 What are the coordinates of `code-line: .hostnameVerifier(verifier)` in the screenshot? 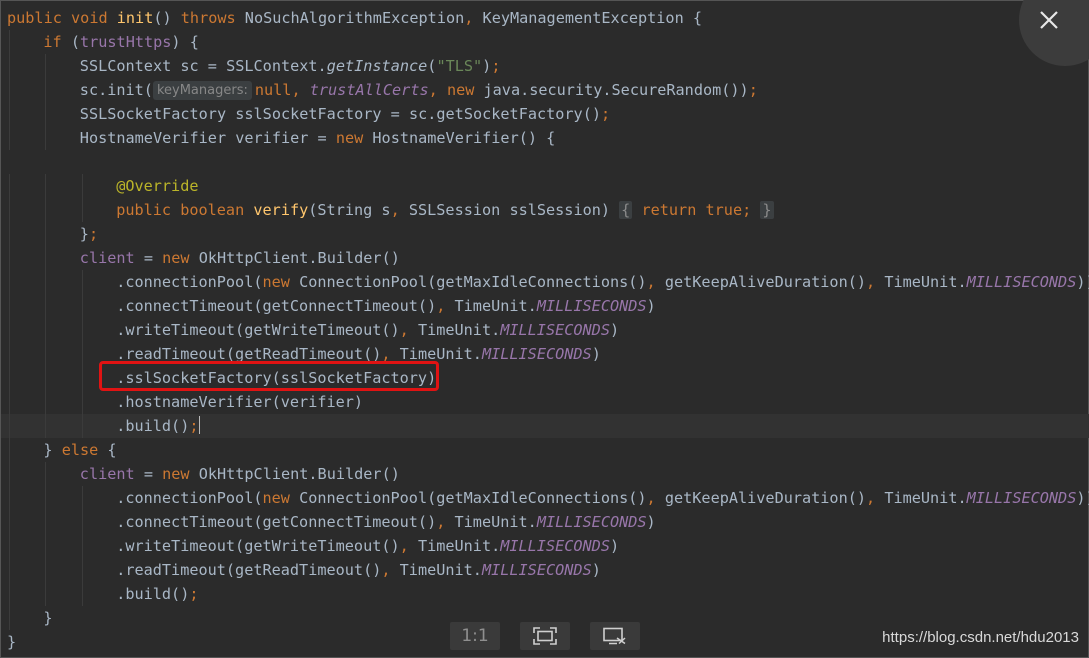 It's located at (545, 402).